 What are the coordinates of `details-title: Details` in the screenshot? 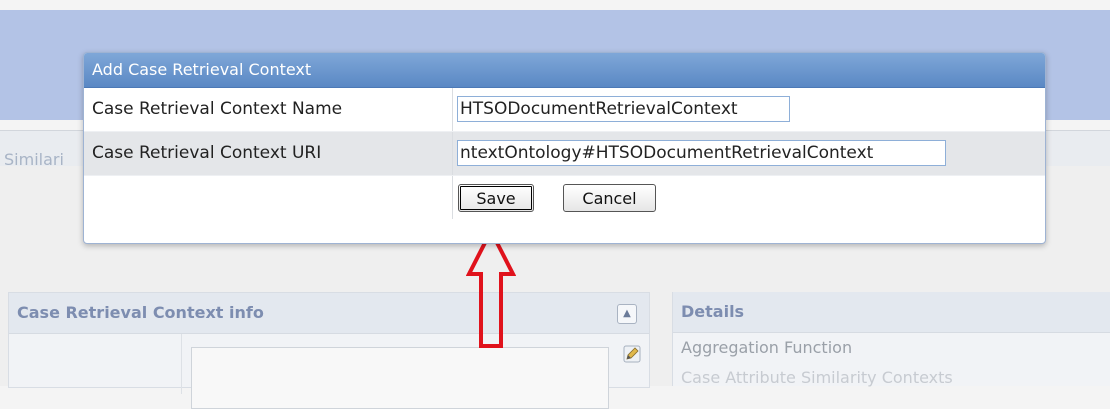 It's located at (891, 312).